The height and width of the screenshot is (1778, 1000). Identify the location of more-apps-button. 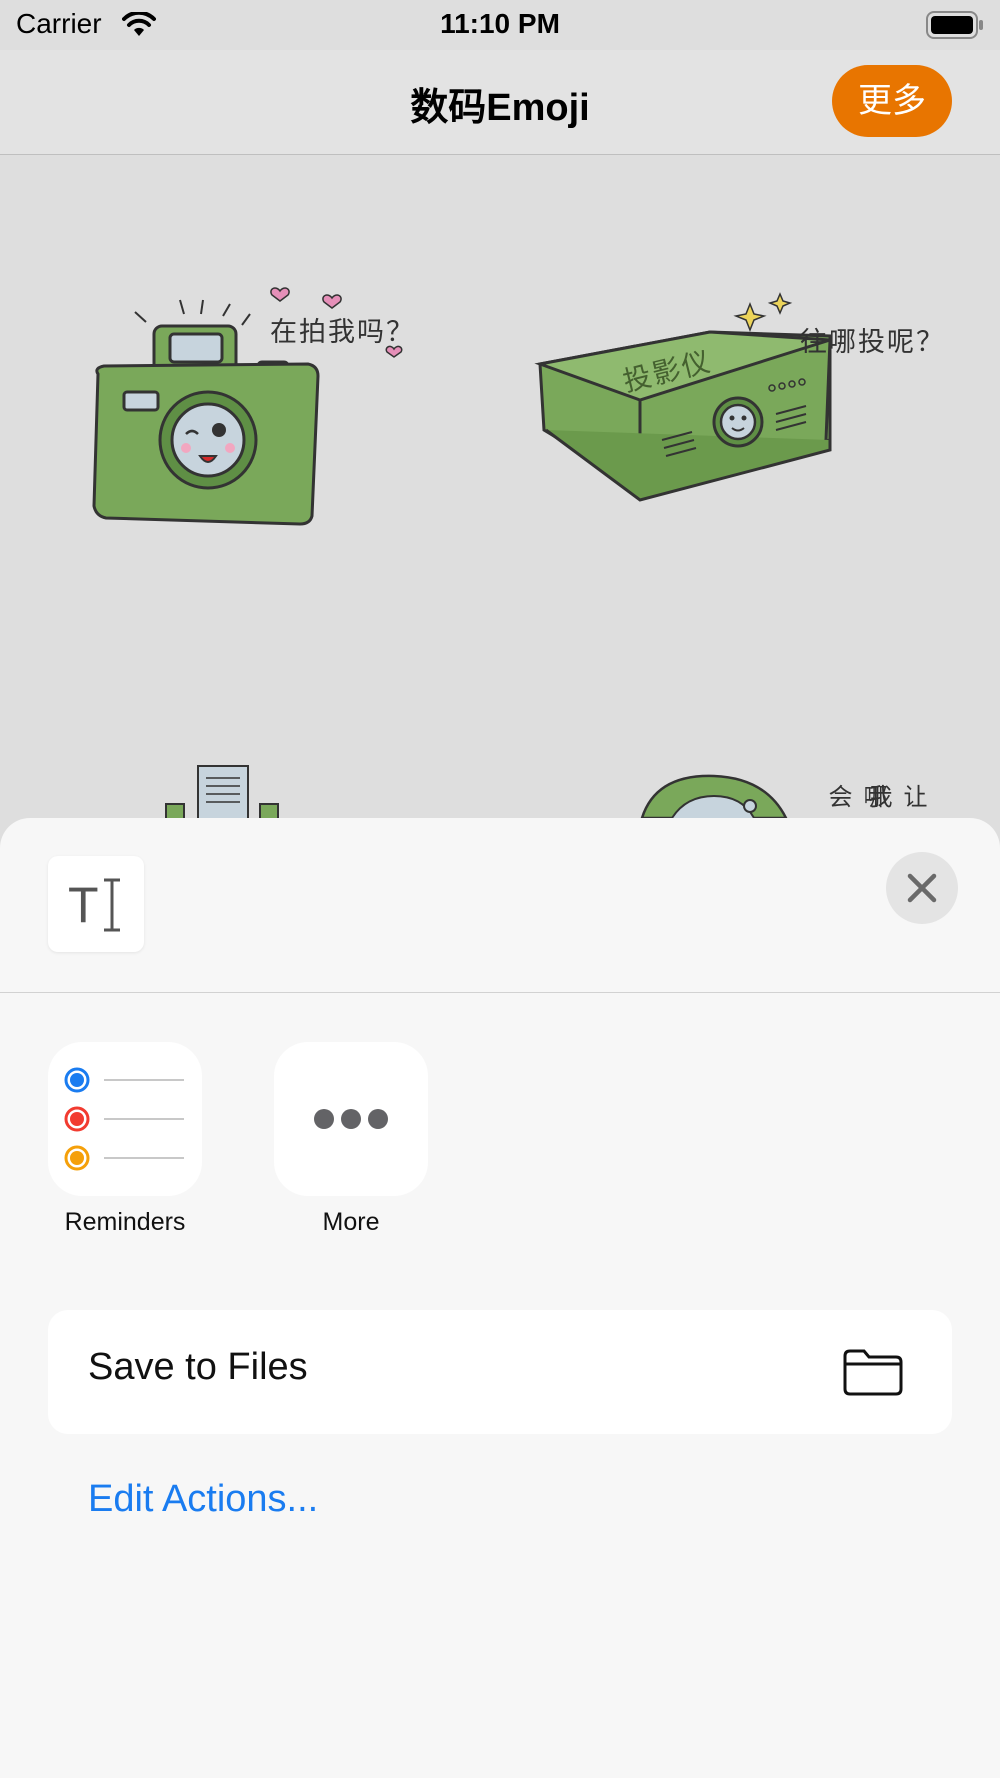
(351, 1119).